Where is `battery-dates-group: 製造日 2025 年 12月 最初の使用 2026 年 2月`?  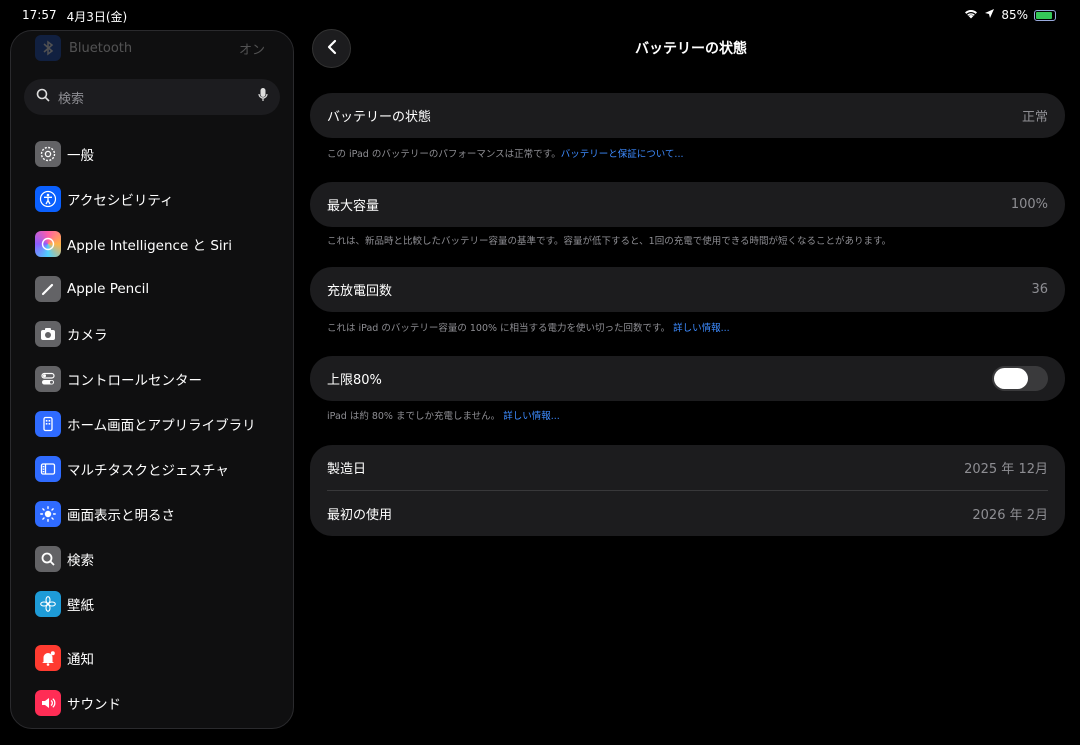
battery-dates-group: 製造日 2025 年 12月 最初の使用 2026 年 2月 is located at coordinates (687, 490).